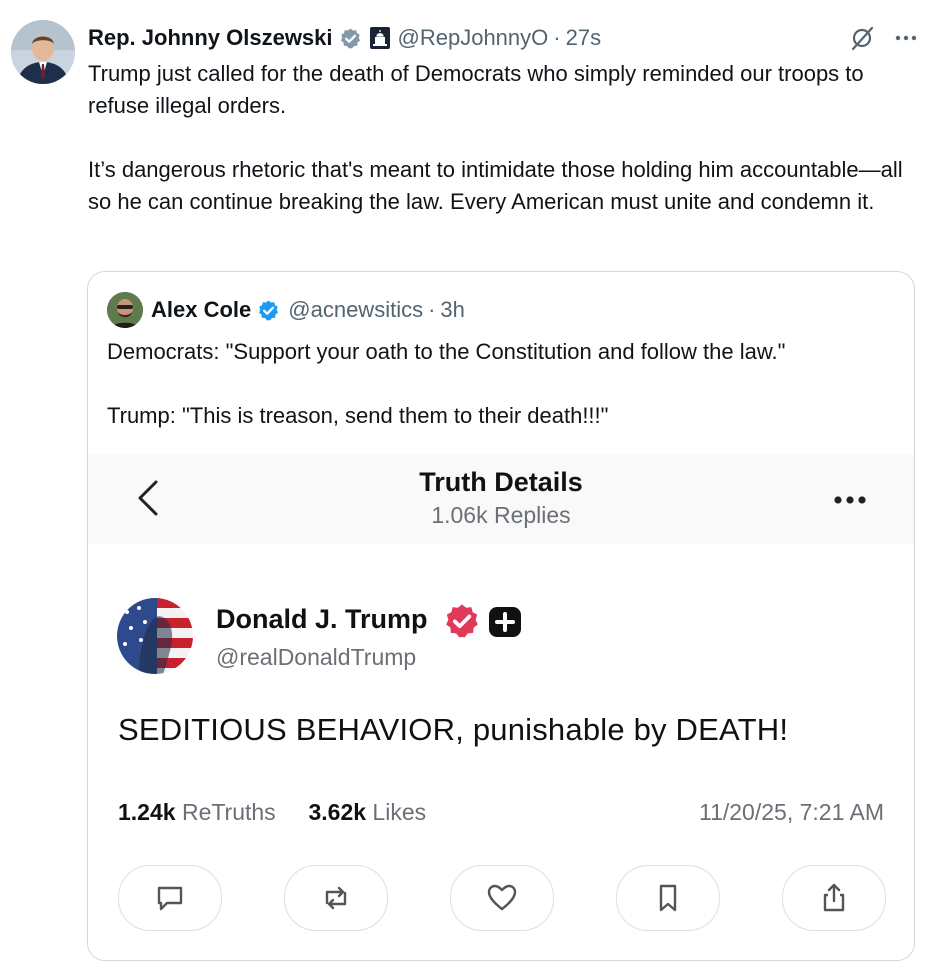  What do you see at coordinates (316, 657) in the screenshot?
I see `truth-author-handle: @realDonaldTrump` at bounding box center [316, 657].